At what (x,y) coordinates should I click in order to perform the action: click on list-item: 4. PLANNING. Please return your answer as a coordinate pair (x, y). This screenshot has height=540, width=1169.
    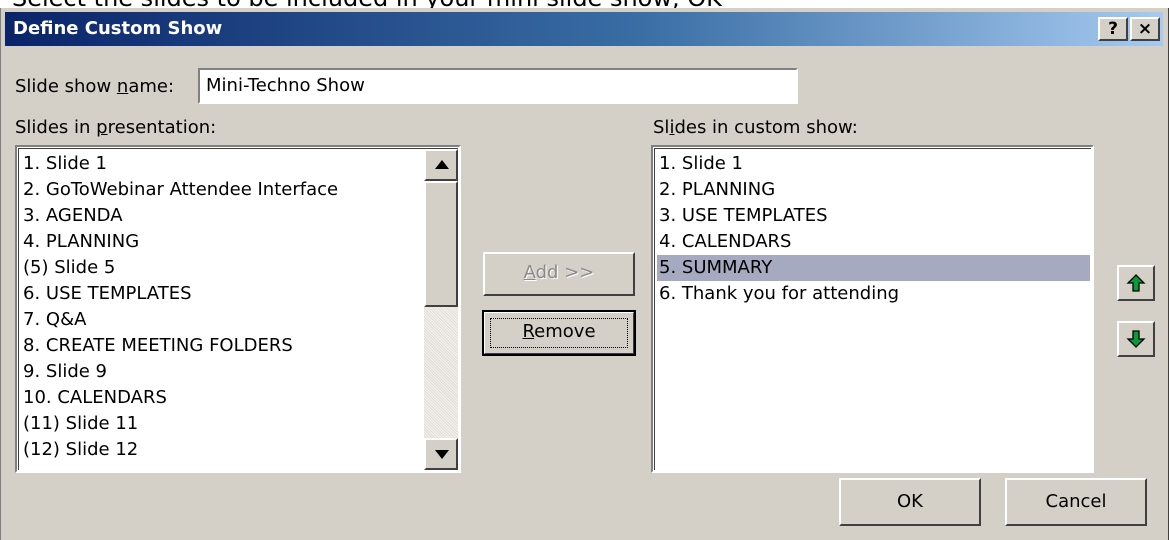
    Looking at the image, I should click on (81, 242).